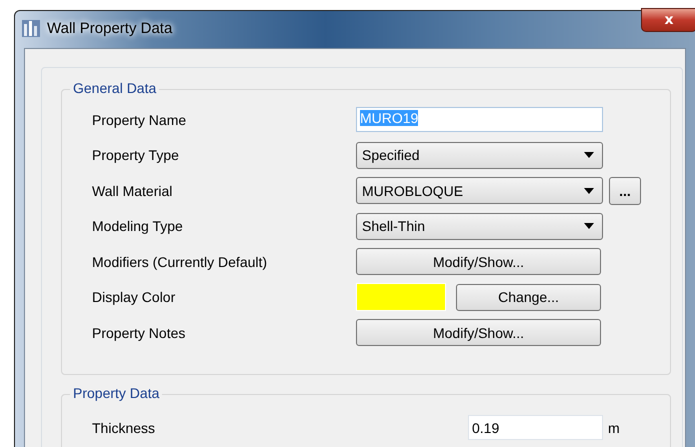  Describe the element at coordinates (479, 155) in the screenshot. I see `dropdown: Specified` at that location.